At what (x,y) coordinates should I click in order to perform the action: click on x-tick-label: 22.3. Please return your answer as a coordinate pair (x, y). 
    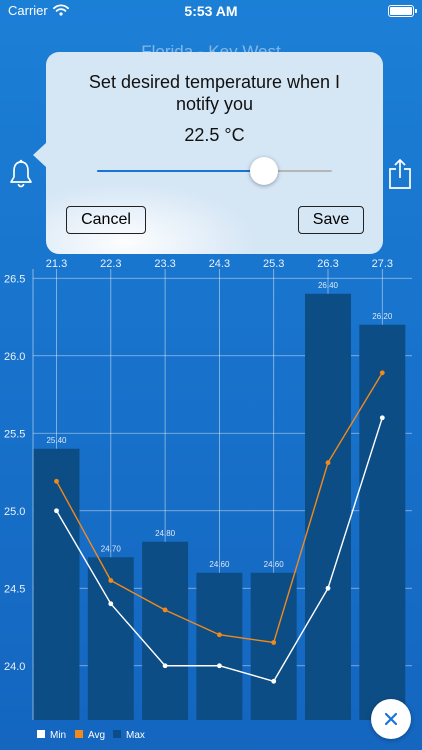
    Looking at the image, I should click on (110, 264).